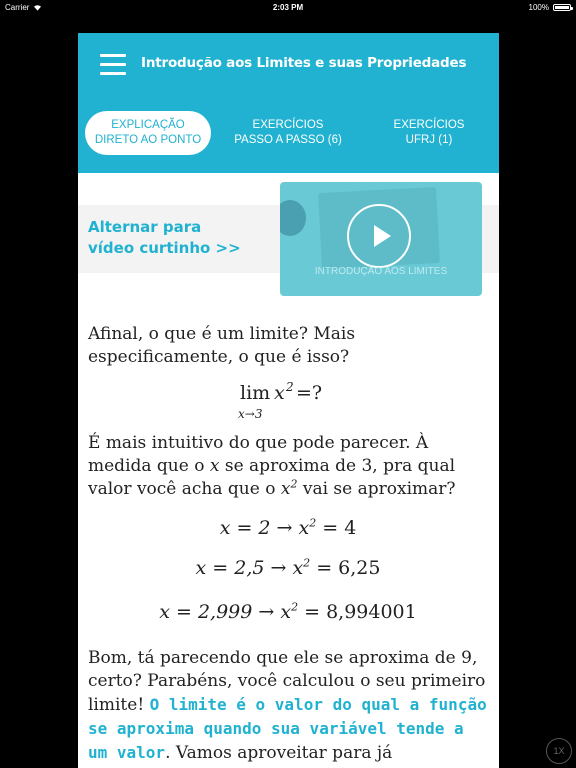  Describe the element at coordinates (164, 248) in the screenshot. I see `promo-line2: vídeo curtinho >>` at that location.